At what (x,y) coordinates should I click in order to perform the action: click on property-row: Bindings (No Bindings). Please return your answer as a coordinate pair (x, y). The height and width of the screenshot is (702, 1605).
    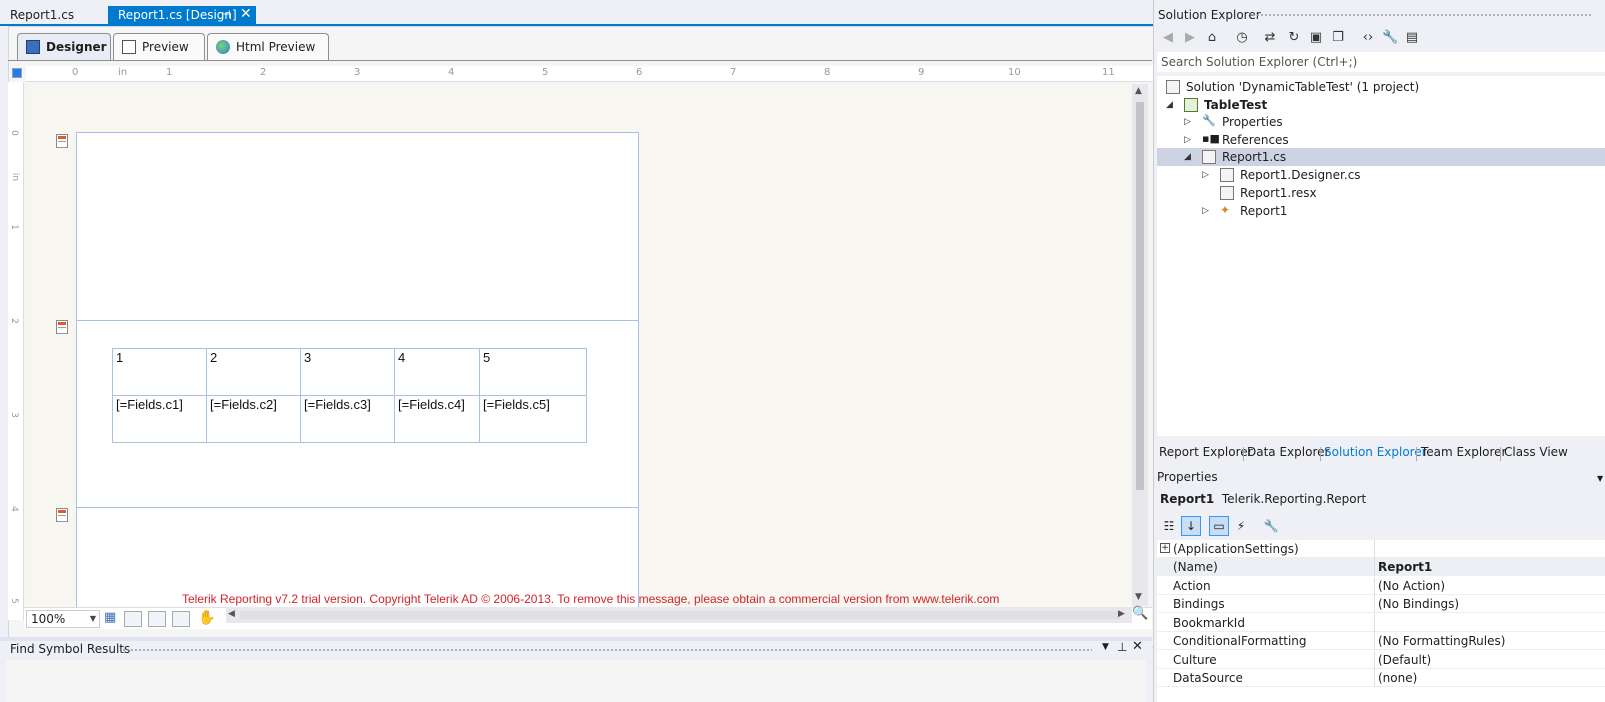
    Looking at the image, I should click on (1381, 604).